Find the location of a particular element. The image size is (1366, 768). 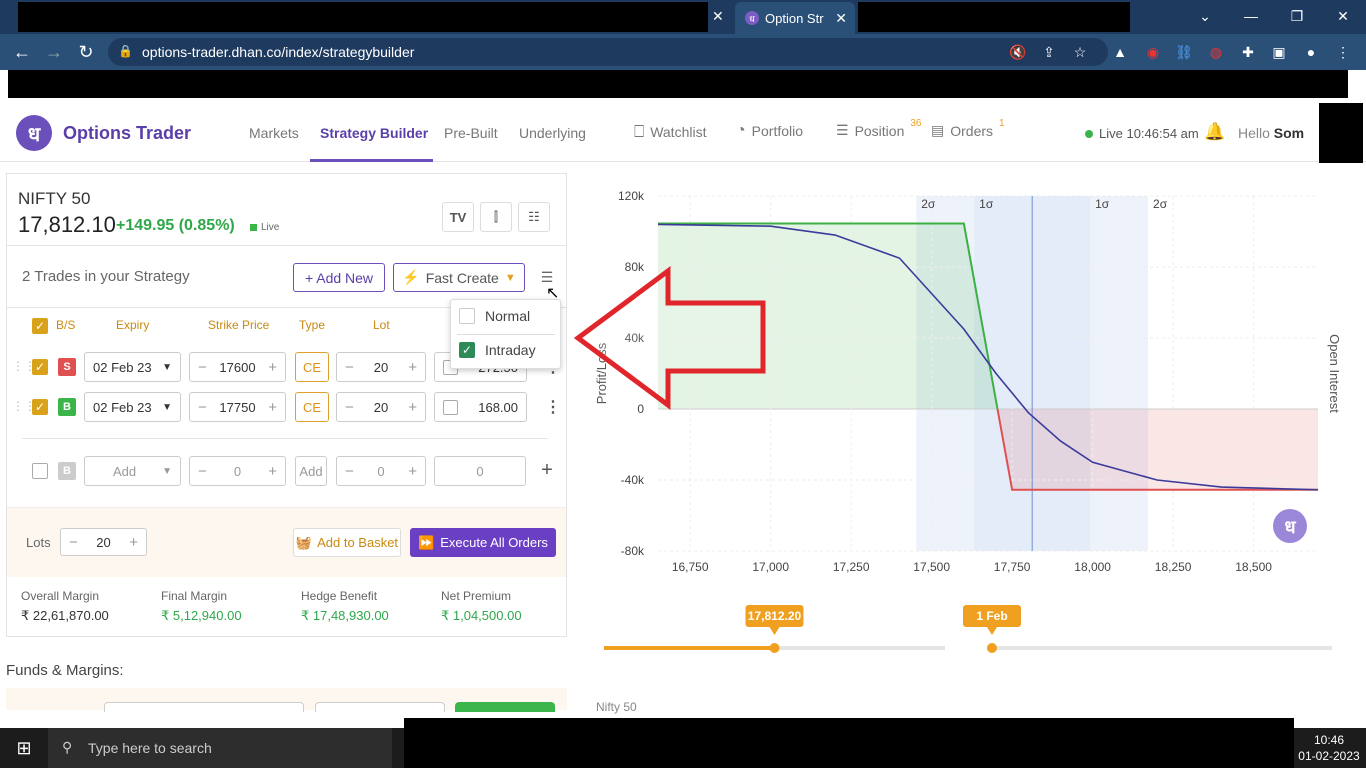

option-intraday: ✓ Intraday is located at coordinates (497, 350).